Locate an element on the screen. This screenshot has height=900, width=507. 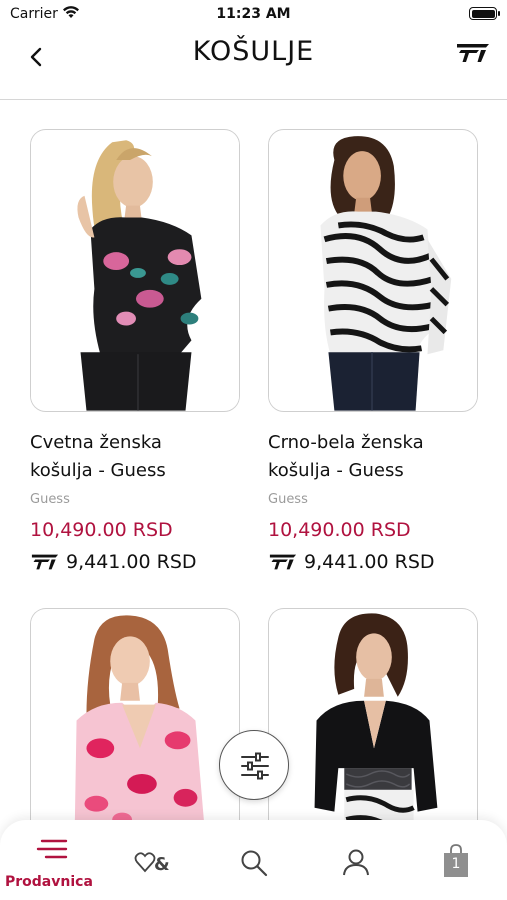
tab-search is located at coordinates (253, 860).